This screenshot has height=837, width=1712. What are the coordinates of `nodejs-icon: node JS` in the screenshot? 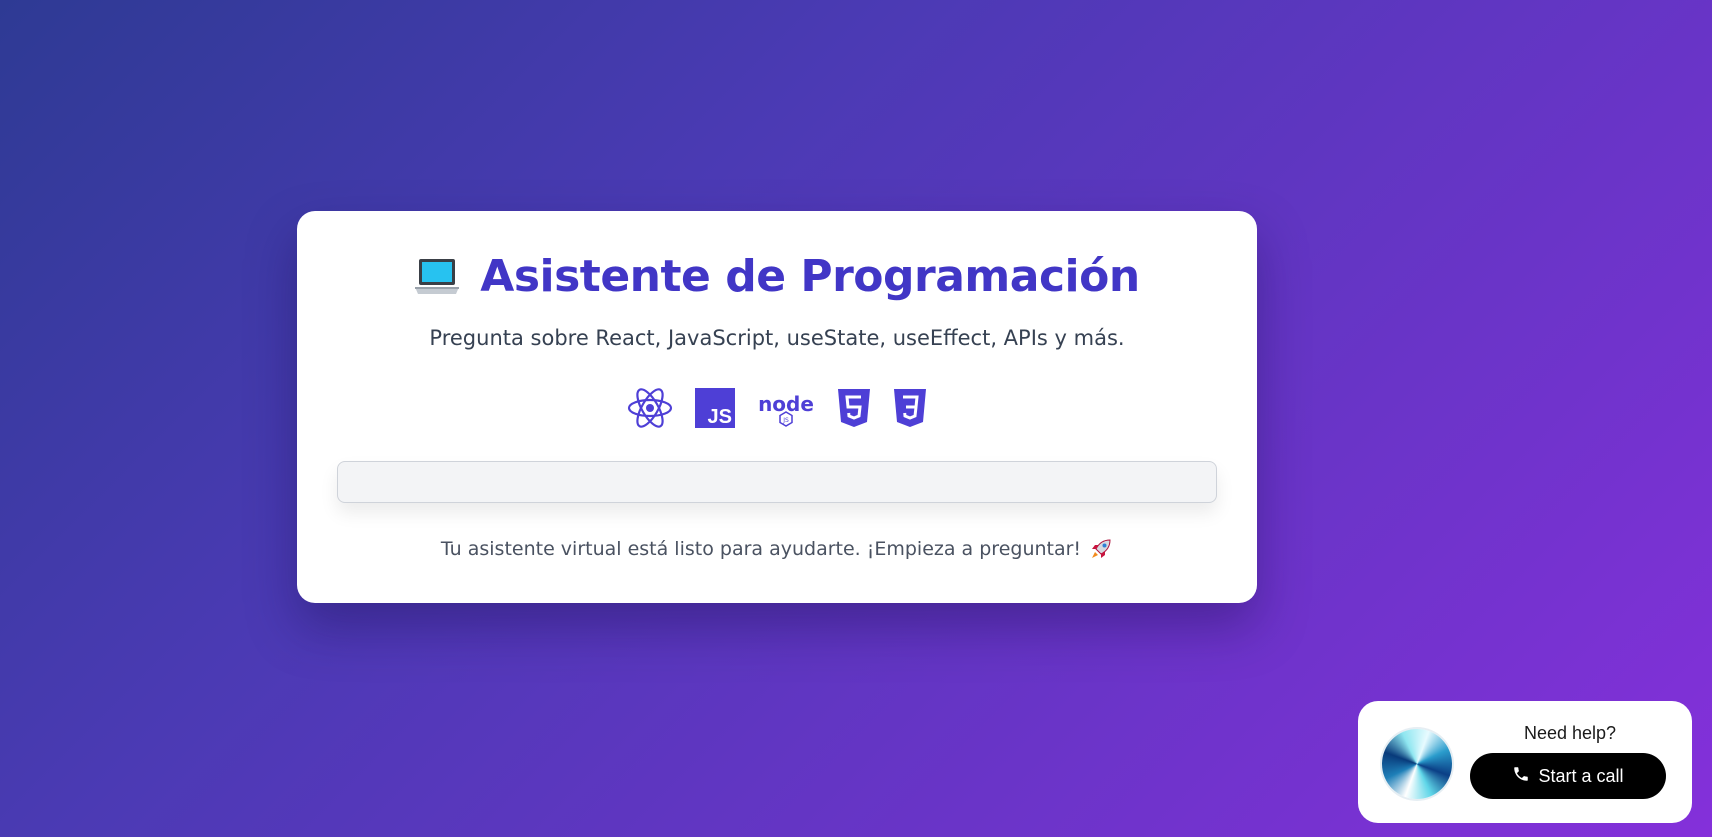 It's located at (786, 408).